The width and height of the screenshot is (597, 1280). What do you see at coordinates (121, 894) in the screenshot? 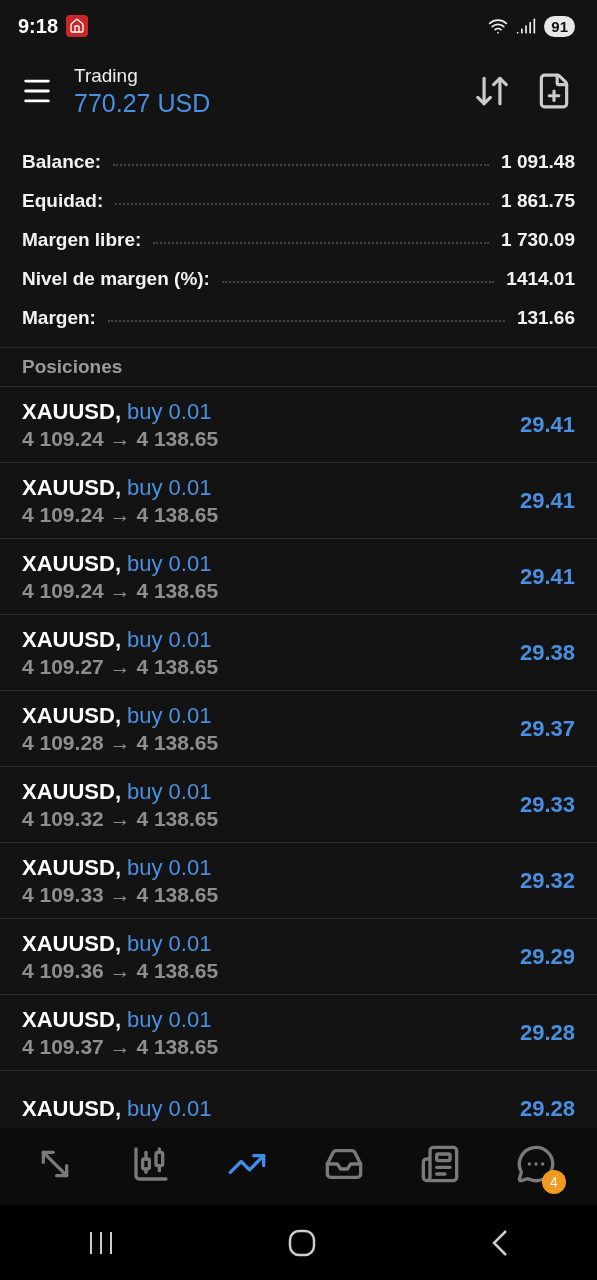
I see `position-prices: 4 109.33 → 4 138.65` at bounding box center [121, 894].